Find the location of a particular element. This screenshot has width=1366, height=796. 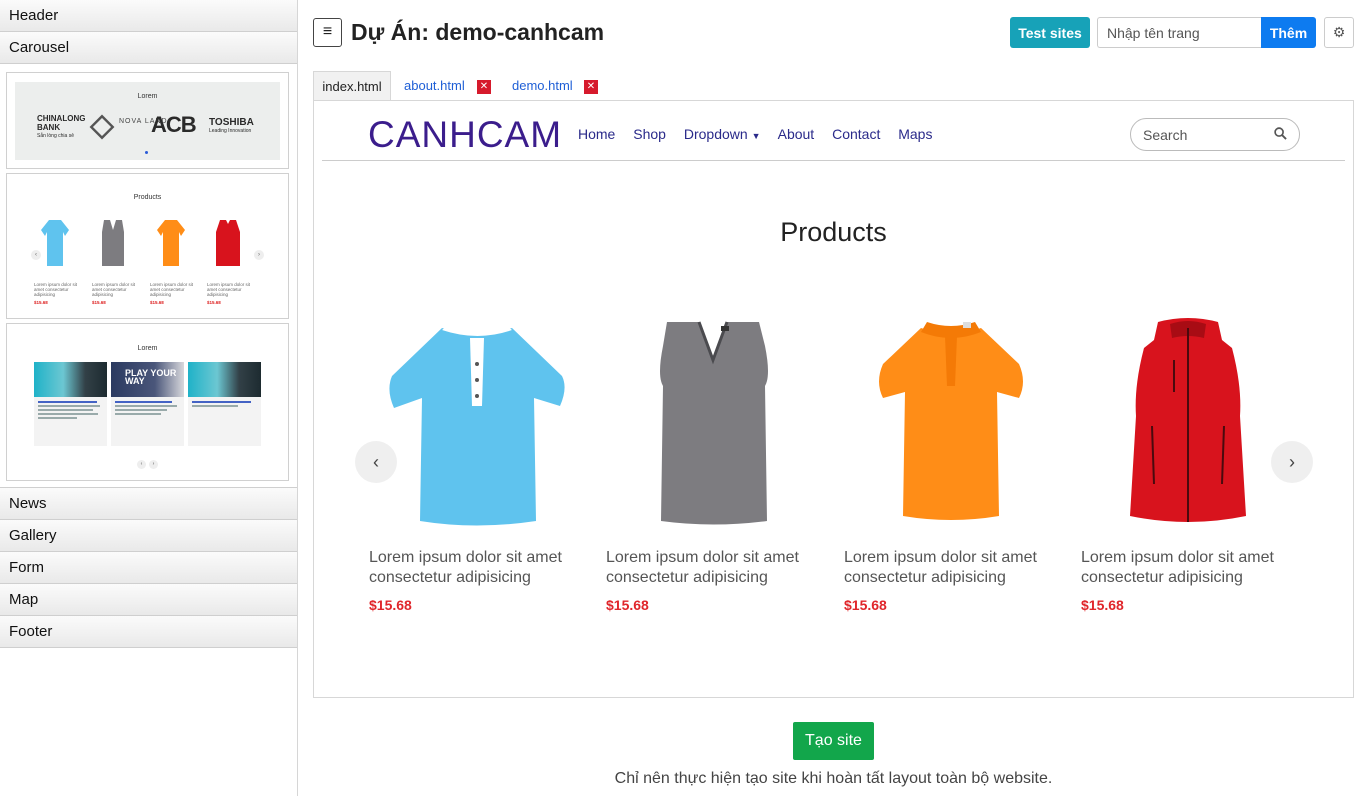

caret-down-icon: ▼ is located at coordinates (756, 136).